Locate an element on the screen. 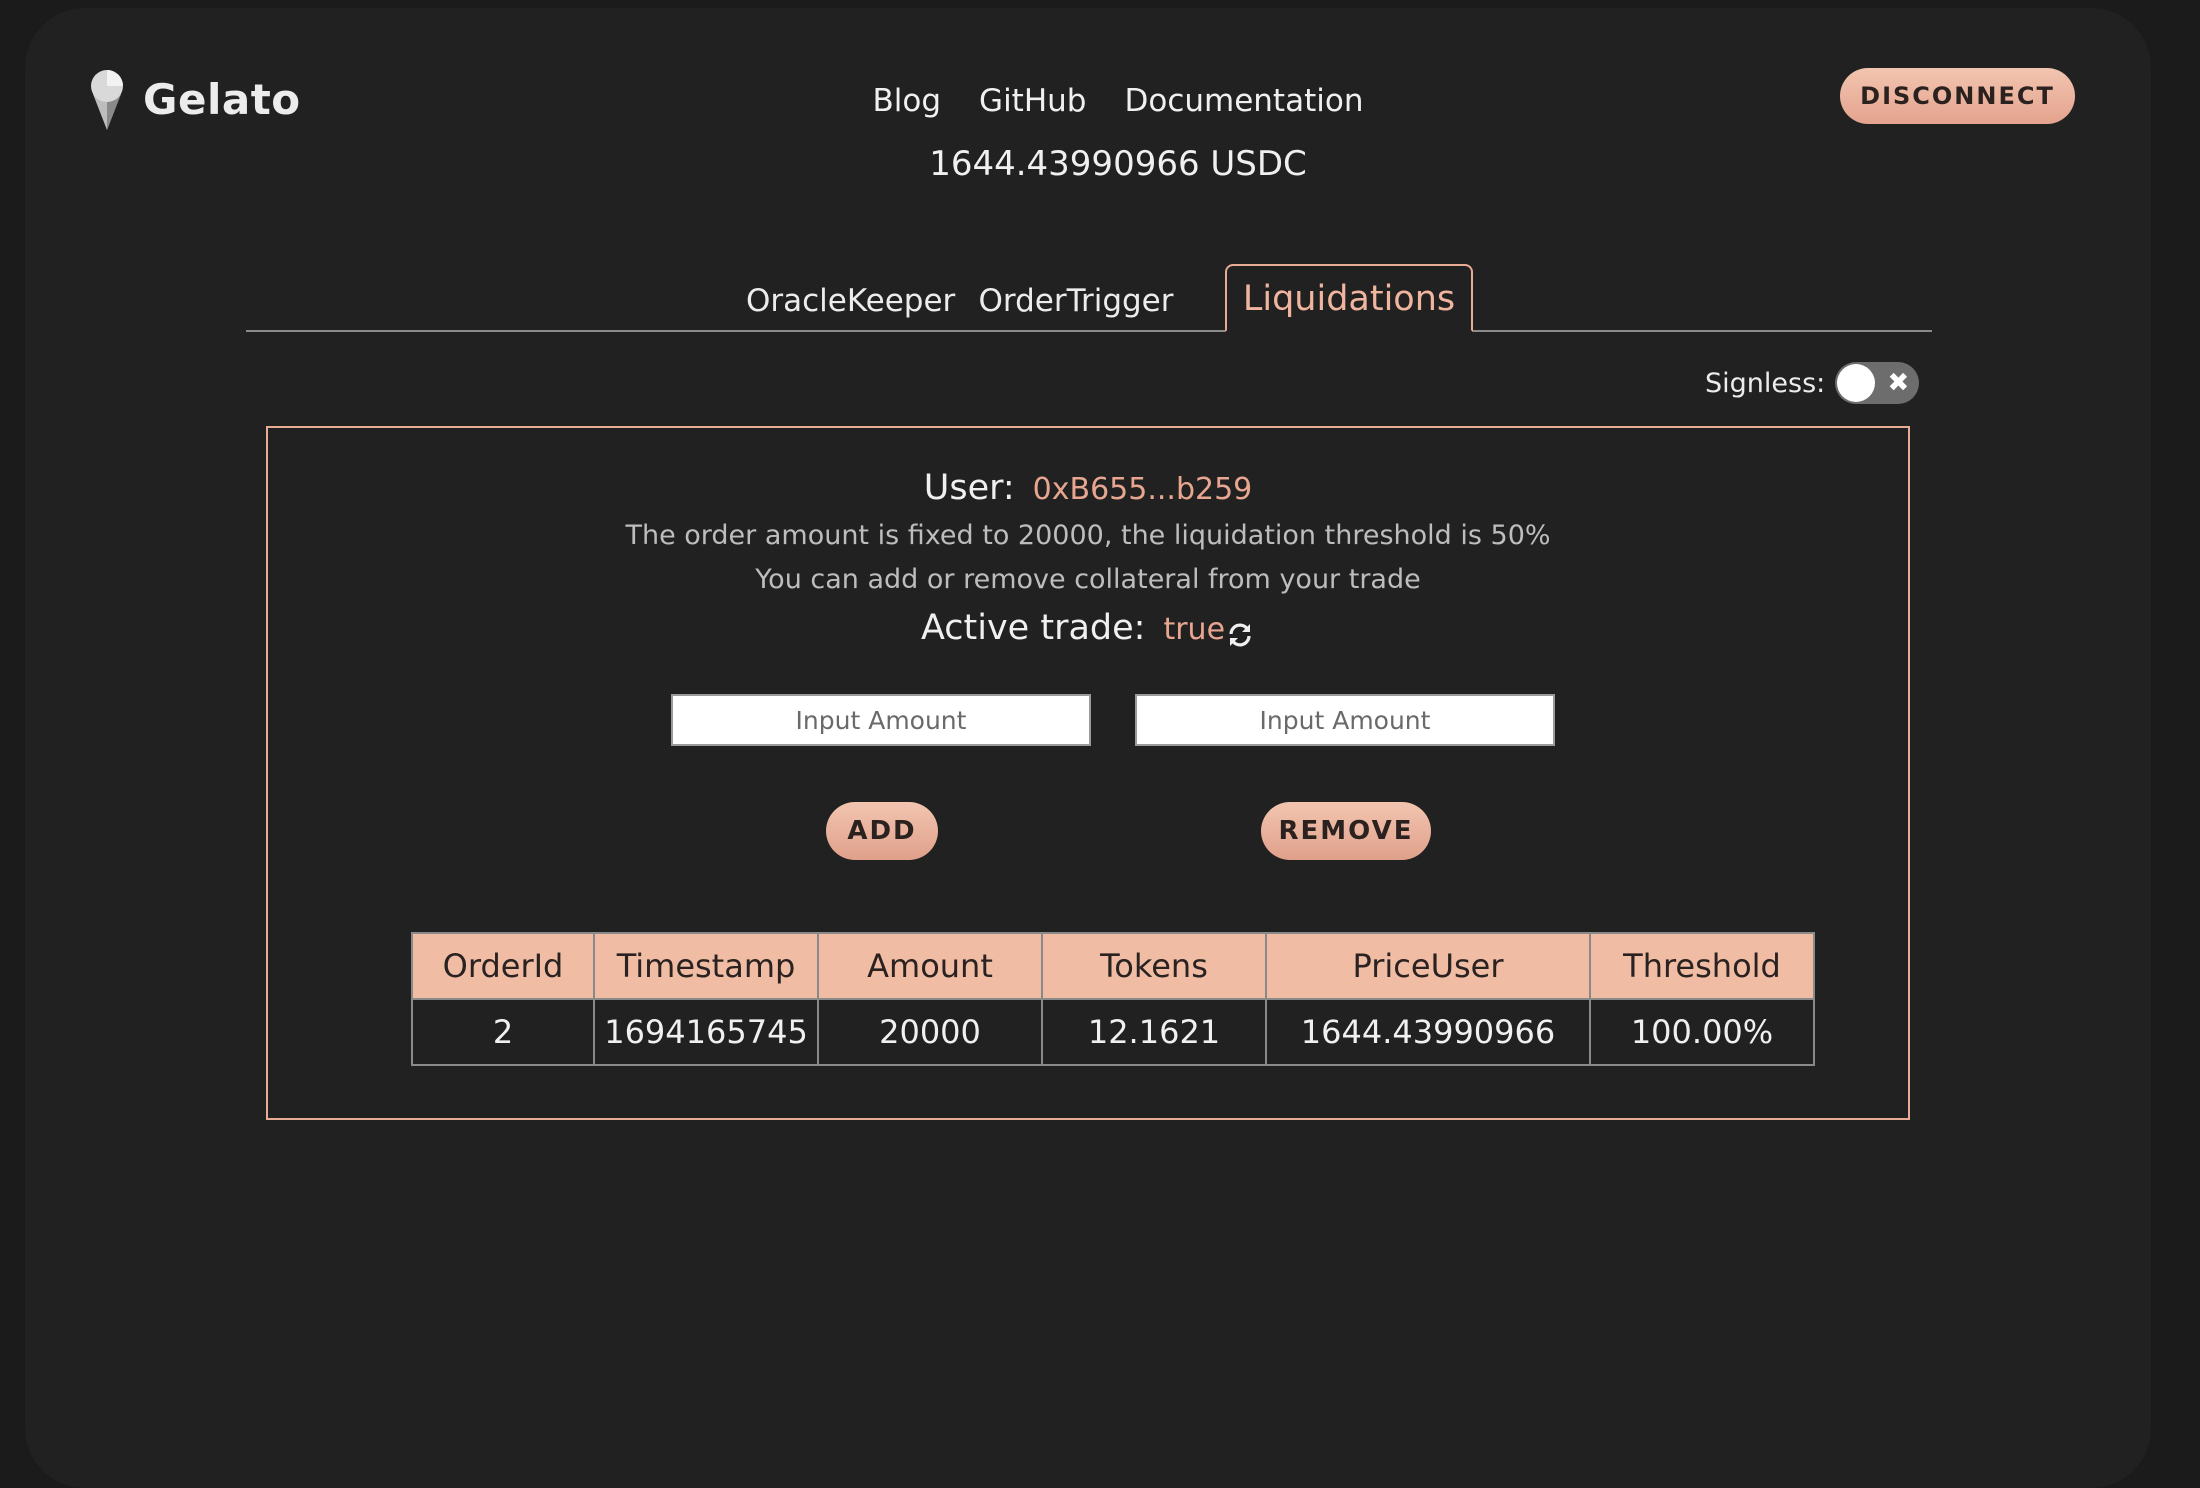  signless-toggle: ✖ is located at coordinates (1877, 383).